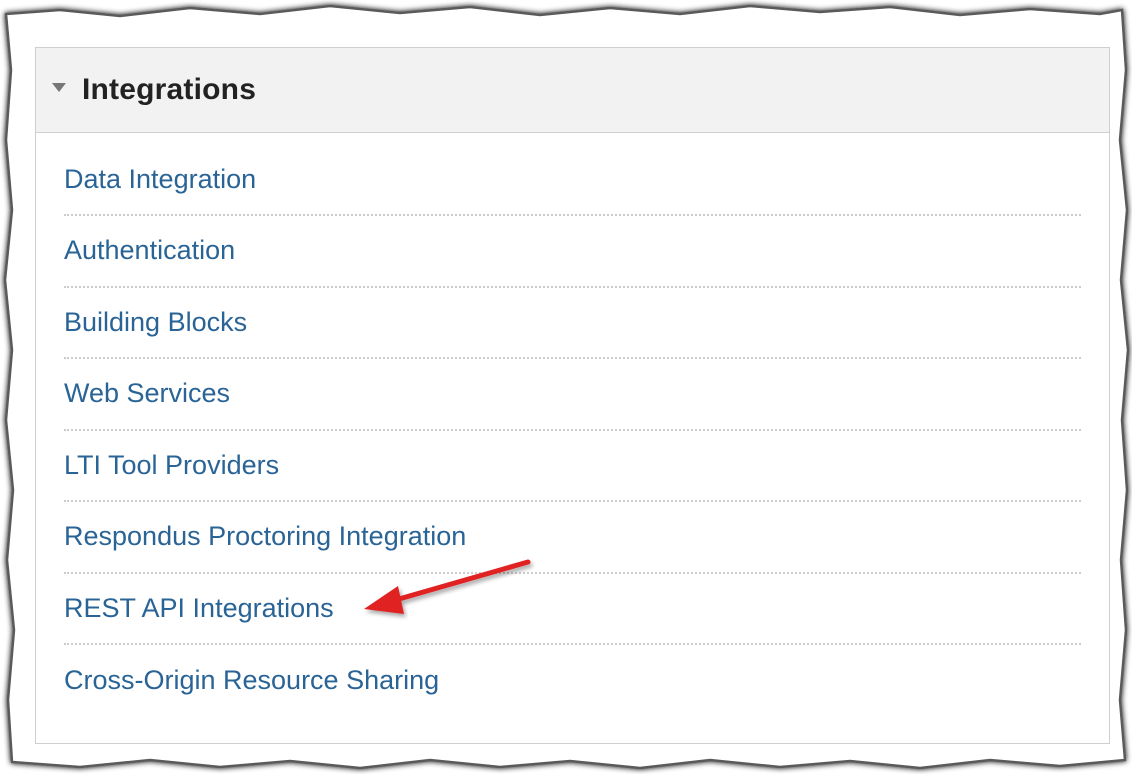 This screenshot has height=774, width=1132. What do you see at coordinates (59, 87) in the screenshot?
I see `collapse-triangle-icon` at bounding box center [59, 87].